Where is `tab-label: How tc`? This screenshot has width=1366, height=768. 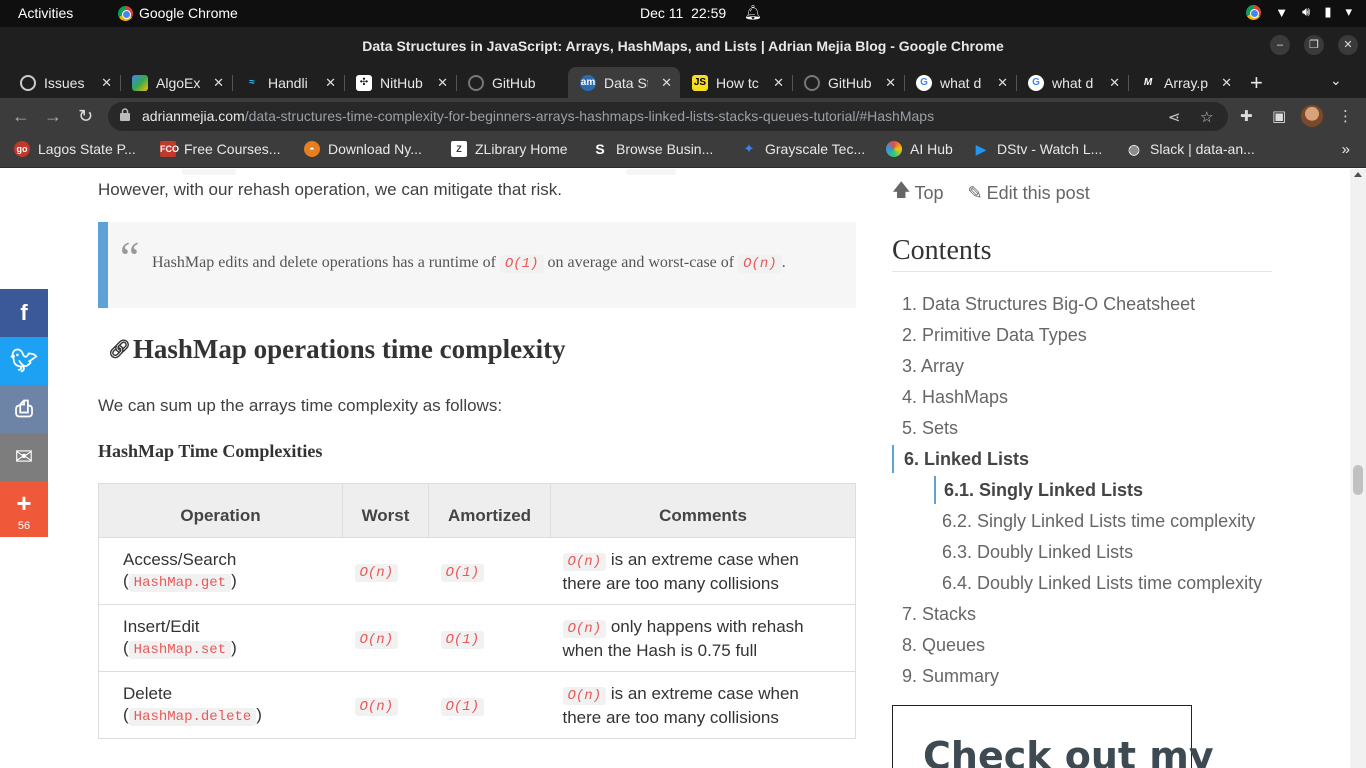
tab-label: How tc is located at coordinates (737, 82).